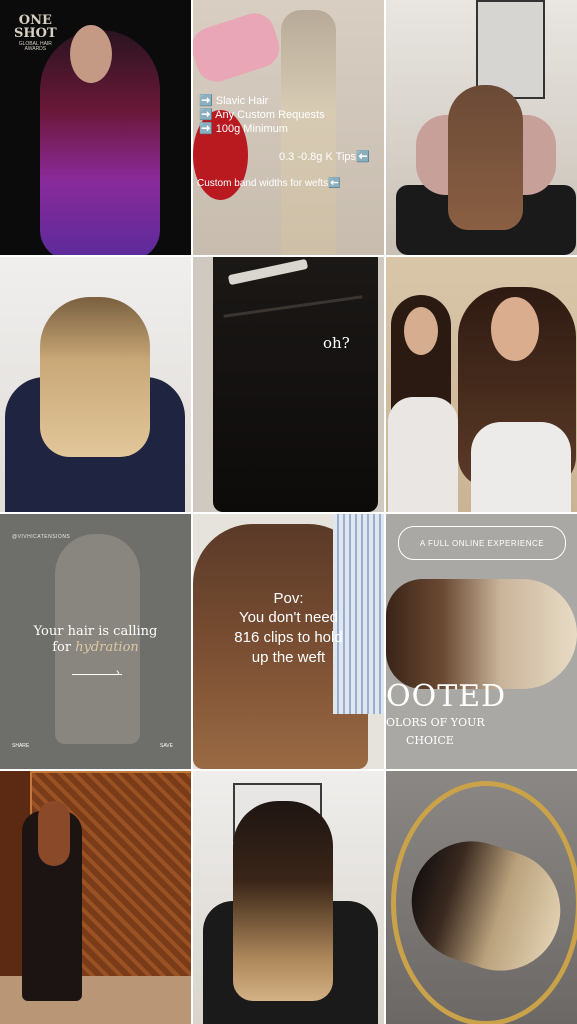 The width and height of the screenshot is (577, 1024). I want to click on woman-left-face, so click(421, 331).